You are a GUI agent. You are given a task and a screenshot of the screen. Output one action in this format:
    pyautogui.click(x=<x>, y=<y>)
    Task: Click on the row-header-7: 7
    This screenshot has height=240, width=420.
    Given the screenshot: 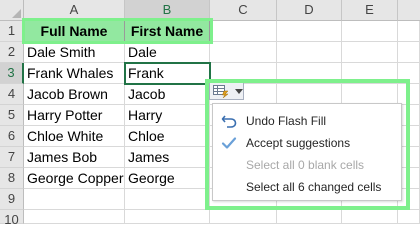 What is the action you would take?
    pyautogui.click(x=12, y=157)
    